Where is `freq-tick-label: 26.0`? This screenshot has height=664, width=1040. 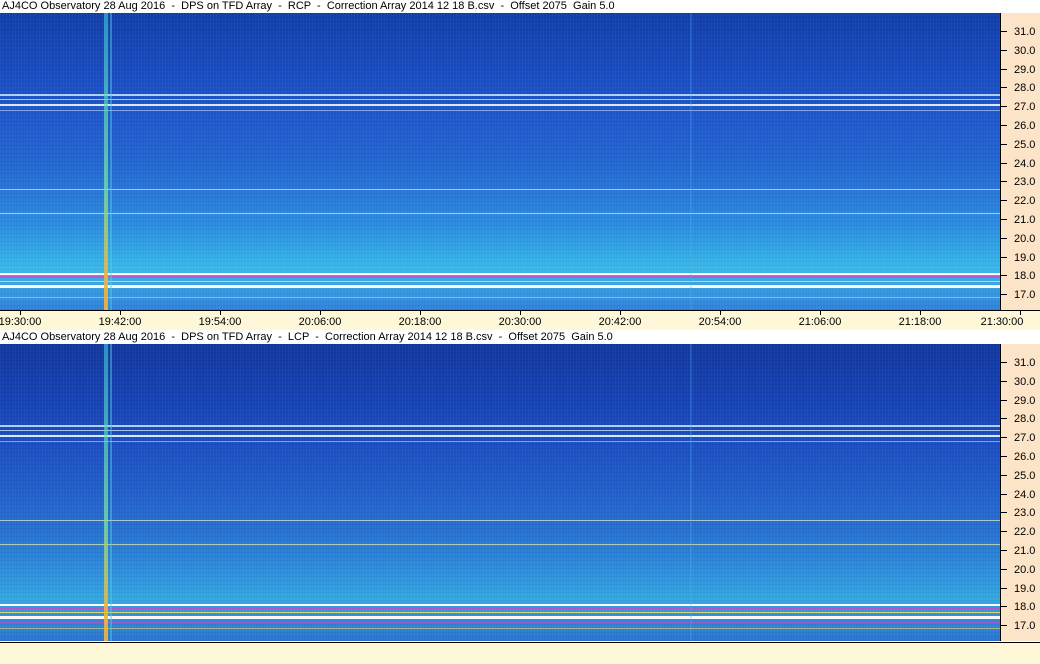 freq-tick-label: 26.0 is located at coordinates (1025, 457).